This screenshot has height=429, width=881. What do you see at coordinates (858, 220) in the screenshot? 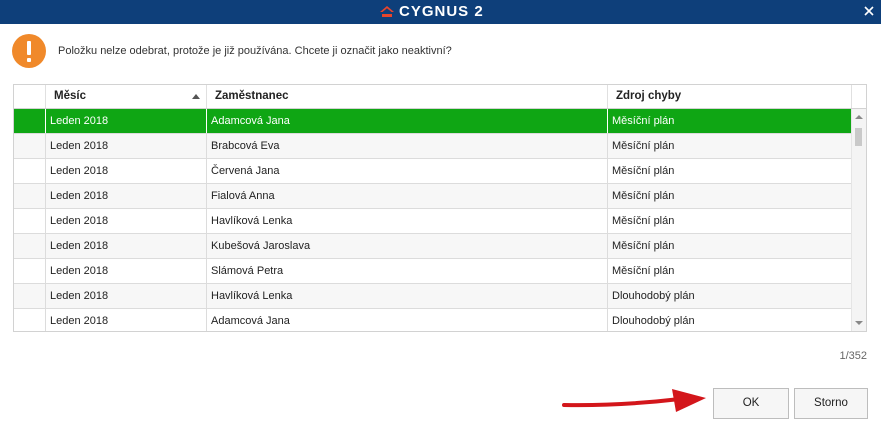
I see `vertical-scrollbar` at bounding box center [858, 220].